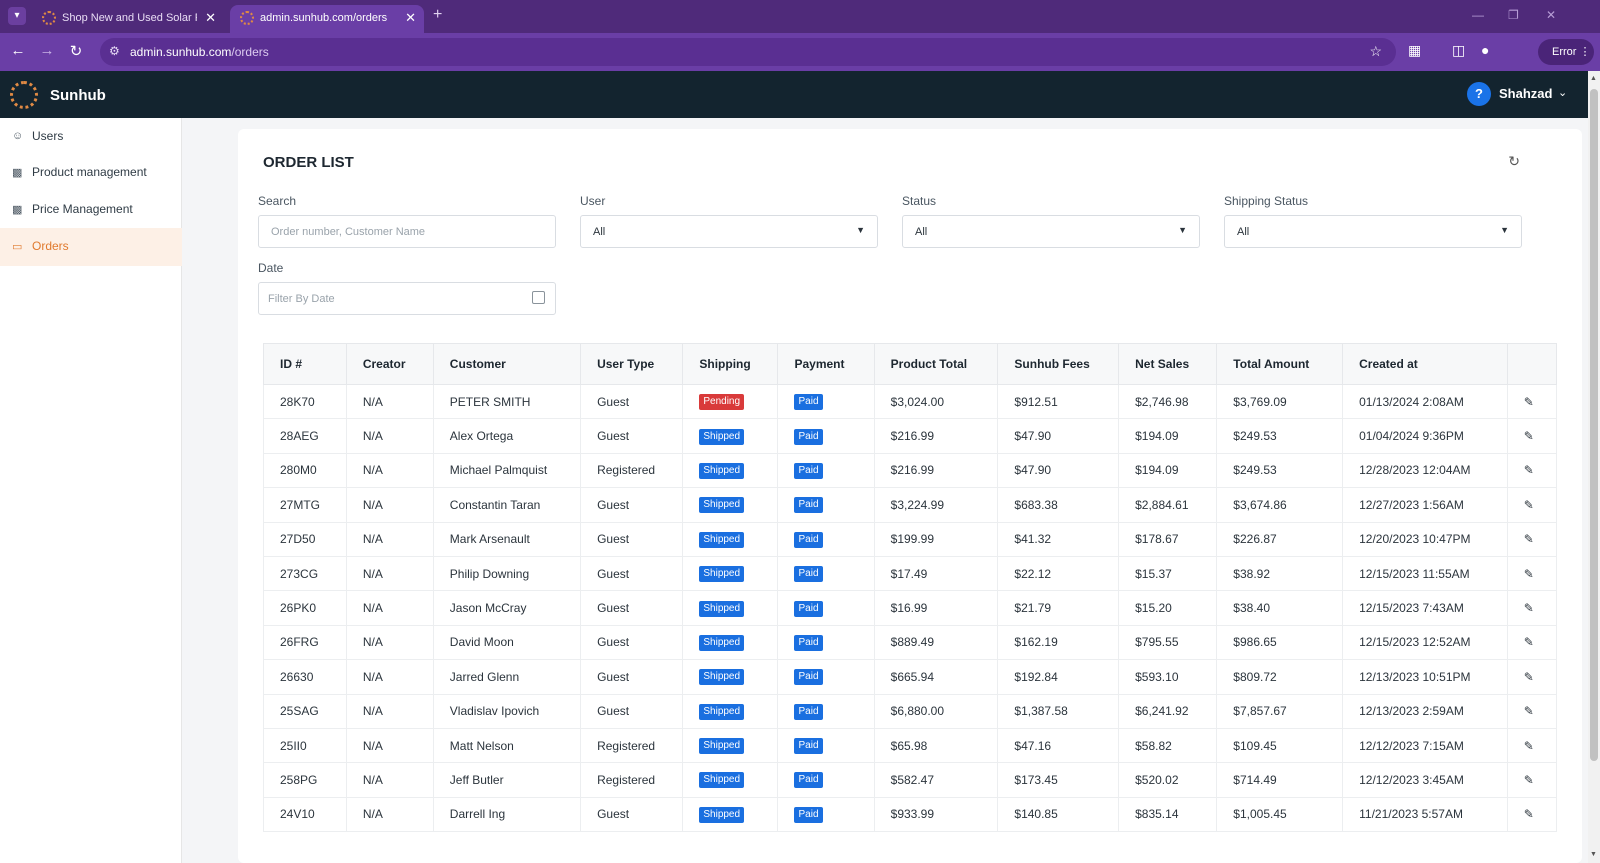 The height and width of the screenshot is (863, 1600). What do you see at coordinates (199, 52) in the screenshot?
I see `url-text: admin.sunhub.com/orders` at bounding box center [199, 52].